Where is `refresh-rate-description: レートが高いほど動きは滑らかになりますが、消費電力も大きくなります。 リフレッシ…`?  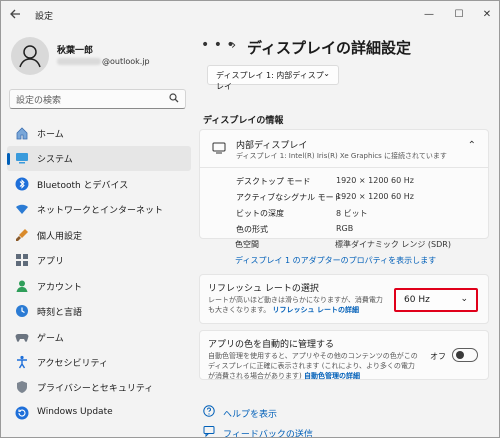
refresh-rate-description: レートが高いほど動きは滑らかになりますが、消費電力も大きくなります。 リフレッシ… is located at coordinates (298, 305).